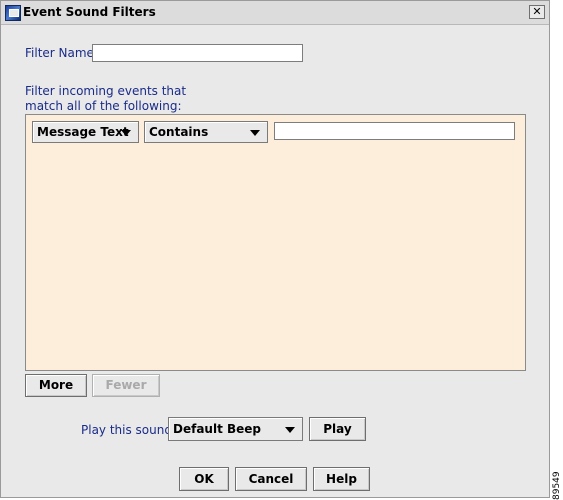 The height and width of the screenshot is (500, 563). Describe the element at coordinates (61, 53) in the screenshot. I see `filter-name-label: Filter Name:` at that location.